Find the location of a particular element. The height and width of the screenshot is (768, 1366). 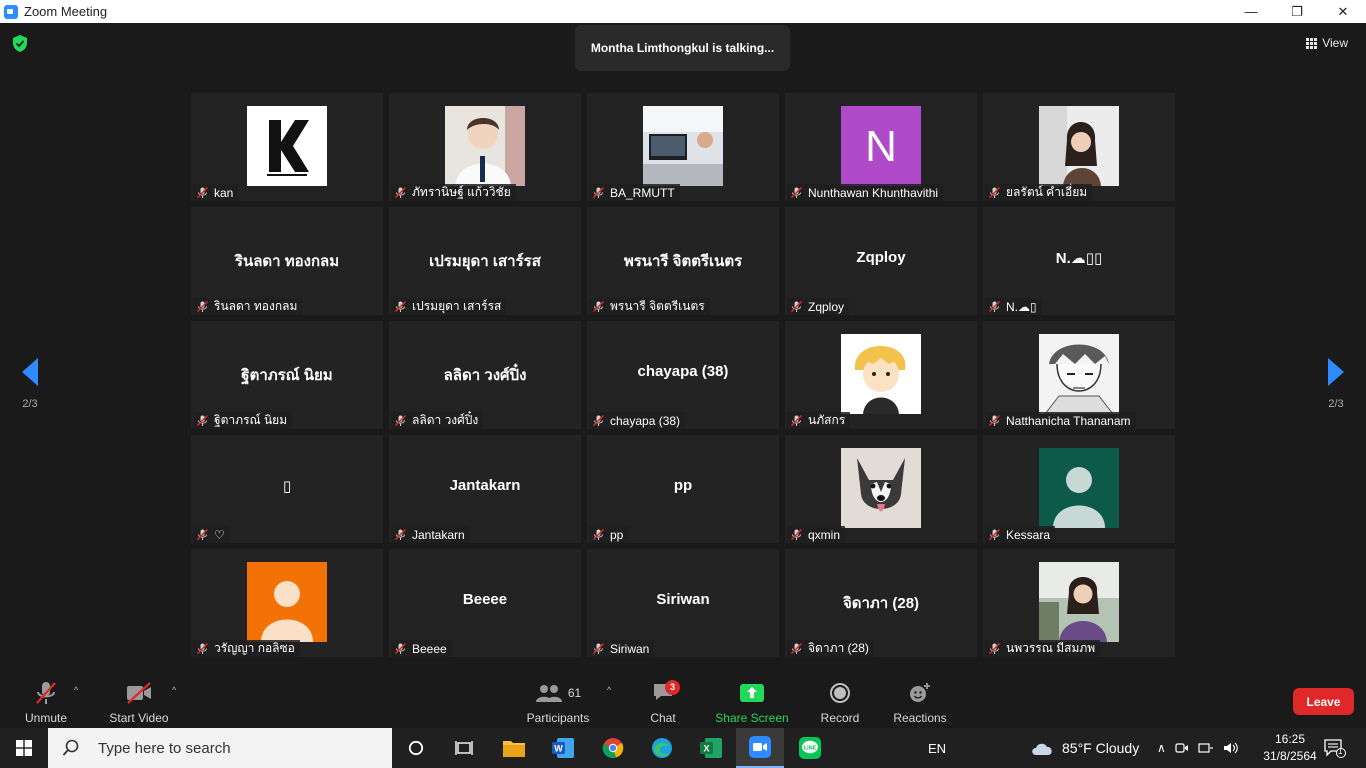

participants-icon is located at coordinates (548, 693).